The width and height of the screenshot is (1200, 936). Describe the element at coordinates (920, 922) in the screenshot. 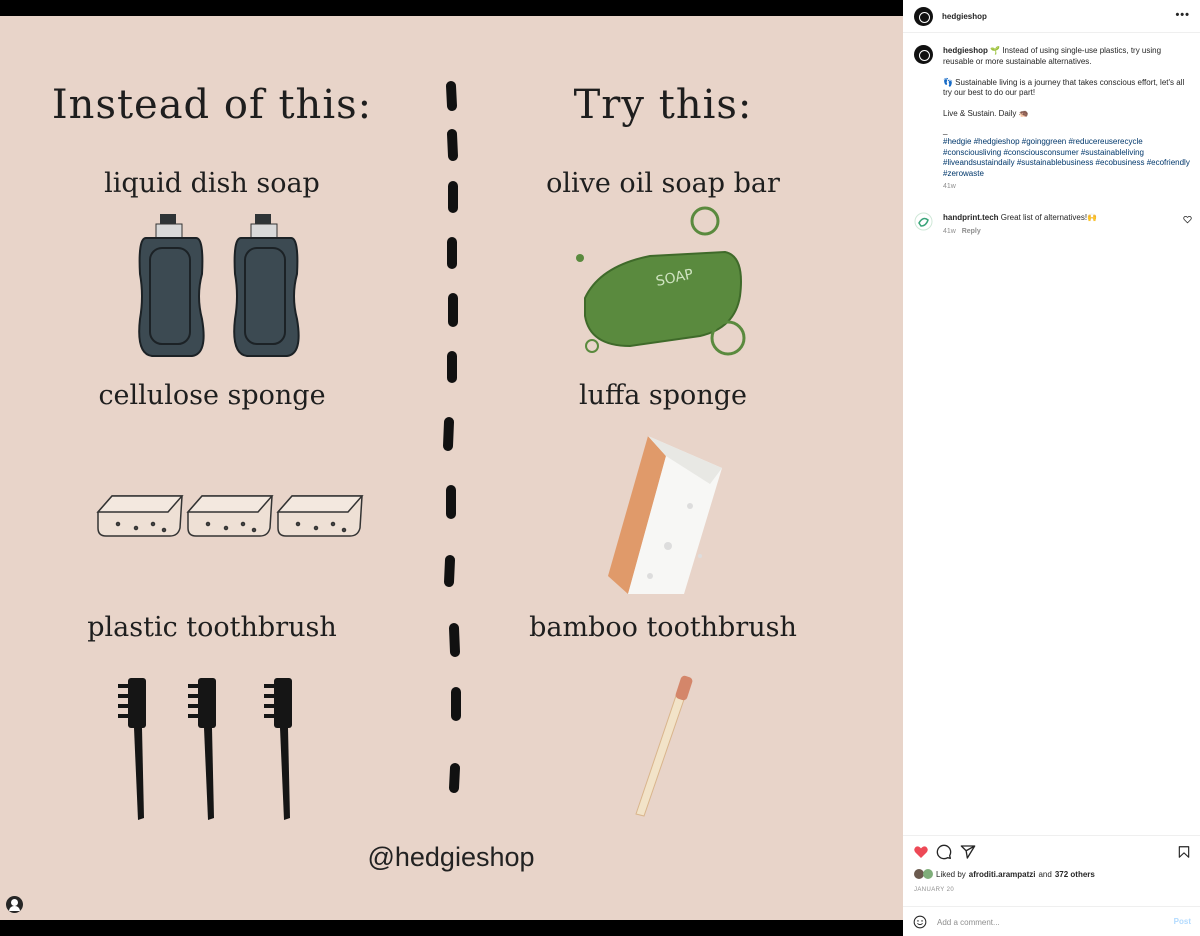

I see `emoji-icon` at that location.